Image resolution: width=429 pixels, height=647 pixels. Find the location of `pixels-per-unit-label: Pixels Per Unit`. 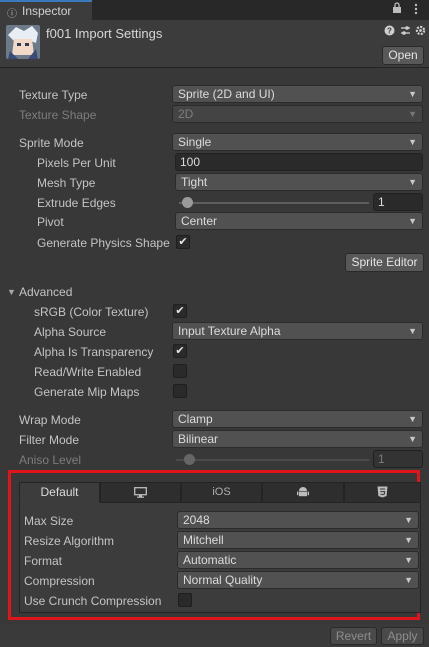

pixels-per-unit-label: Pixels Per Unit is located at coordinates (76, 163).